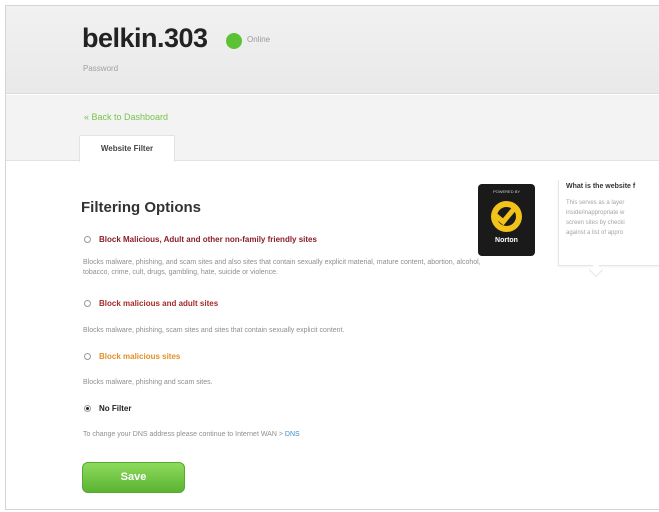  I want to click on info-title: What is the website f, so click(601, 186).